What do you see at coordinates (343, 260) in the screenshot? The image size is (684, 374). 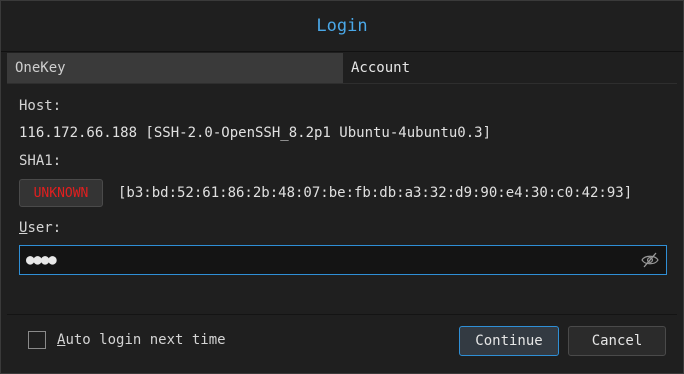 I see `user-password-field: ●●●●` at bounding box center [343, 260].